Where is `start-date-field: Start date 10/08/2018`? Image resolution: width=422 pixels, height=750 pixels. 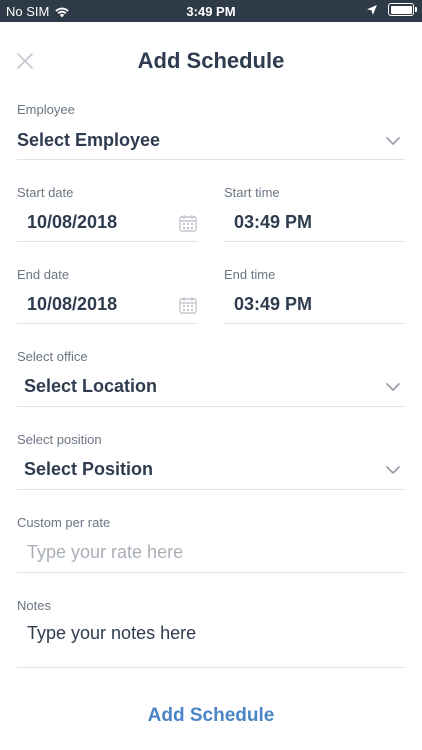 start-date-field: Start date 10/08/2018 is located at coordinates (107, 213).